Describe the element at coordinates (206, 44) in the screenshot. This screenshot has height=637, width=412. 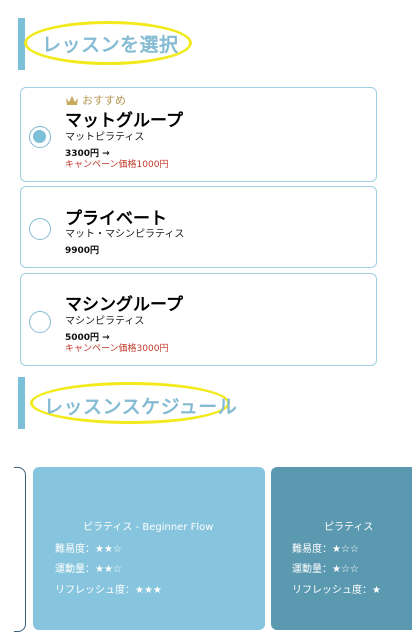
I see `lesson-select-header: レッスンを選択` at that location.